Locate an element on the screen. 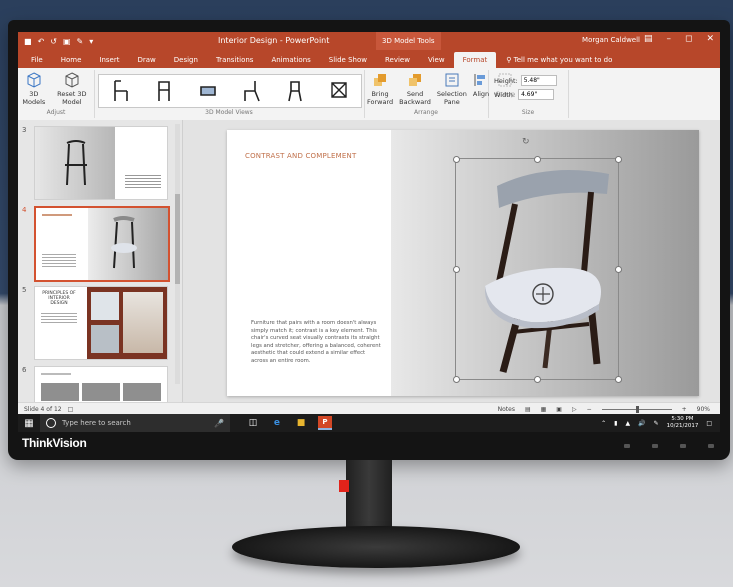 Image resolution: width=733 pixels, height=587 pixels. resize-handle-bottom-left is located at coordinates (456, 379).